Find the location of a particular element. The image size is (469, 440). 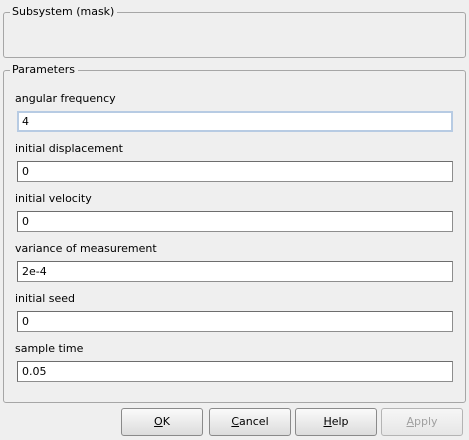

help-button-label: Help is located at coordinates (336, 421).